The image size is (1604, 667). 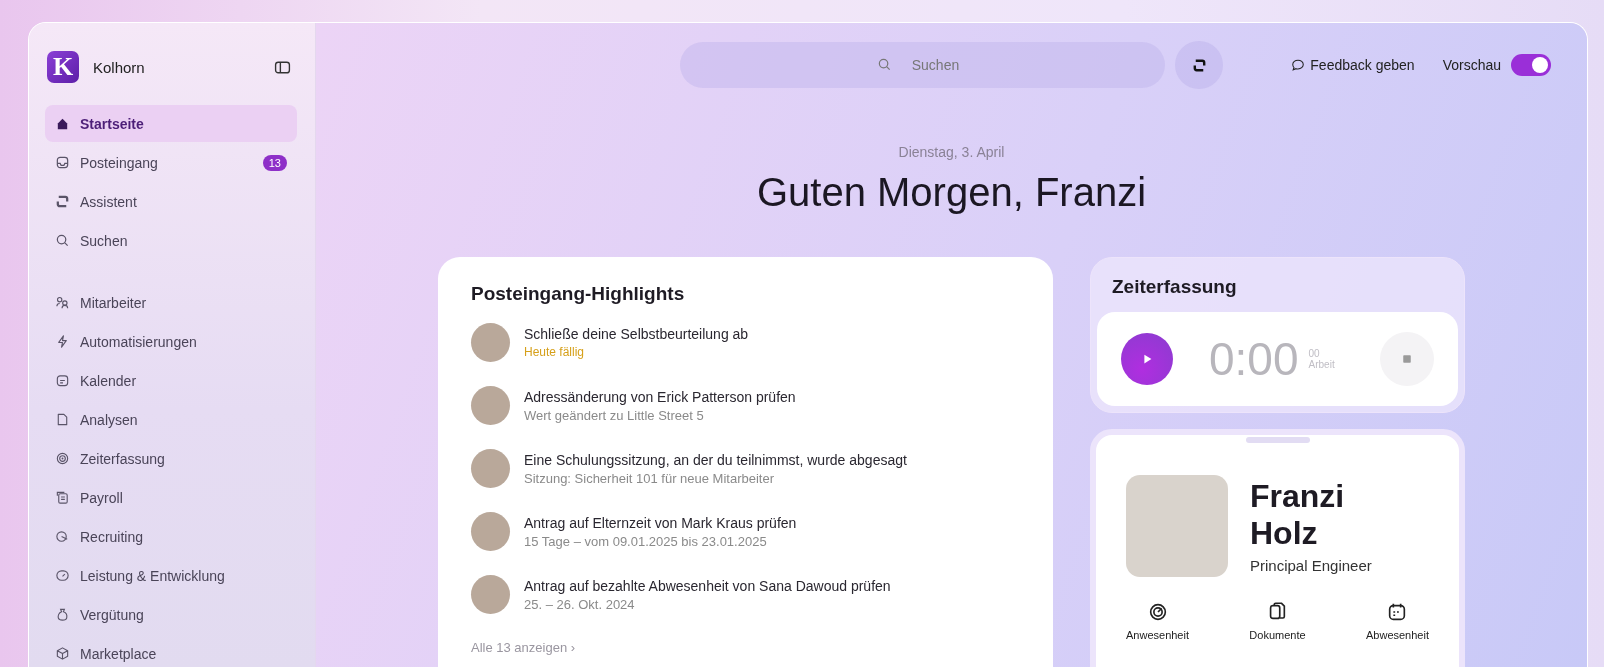 I want to click on nav-item: Analysen, so click(x=171, y=419).